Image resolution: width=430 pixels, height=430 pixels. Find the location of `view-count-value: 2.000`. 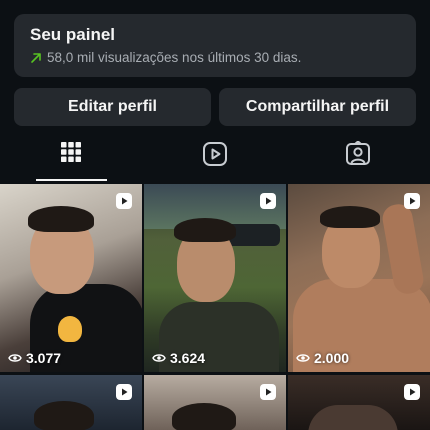

view-count-value: 2.000 is located at coordinates (332, 358).